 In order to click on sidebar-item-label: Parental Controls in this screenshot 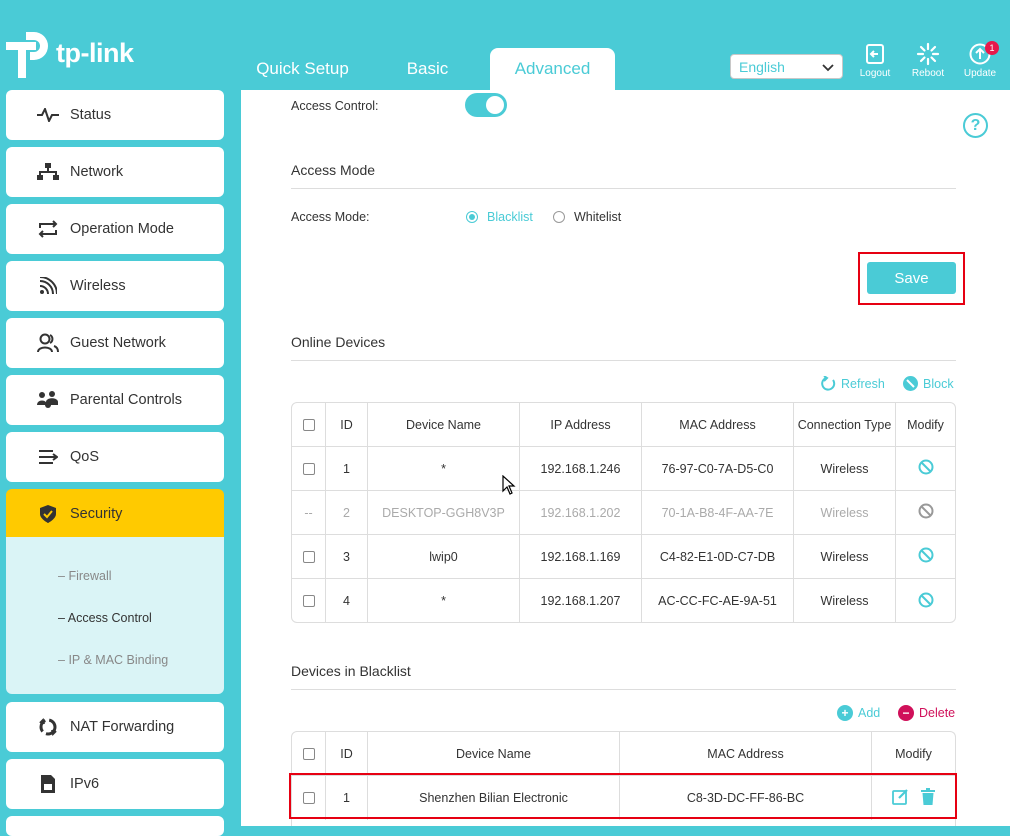, I will do `click(126, 400)`.